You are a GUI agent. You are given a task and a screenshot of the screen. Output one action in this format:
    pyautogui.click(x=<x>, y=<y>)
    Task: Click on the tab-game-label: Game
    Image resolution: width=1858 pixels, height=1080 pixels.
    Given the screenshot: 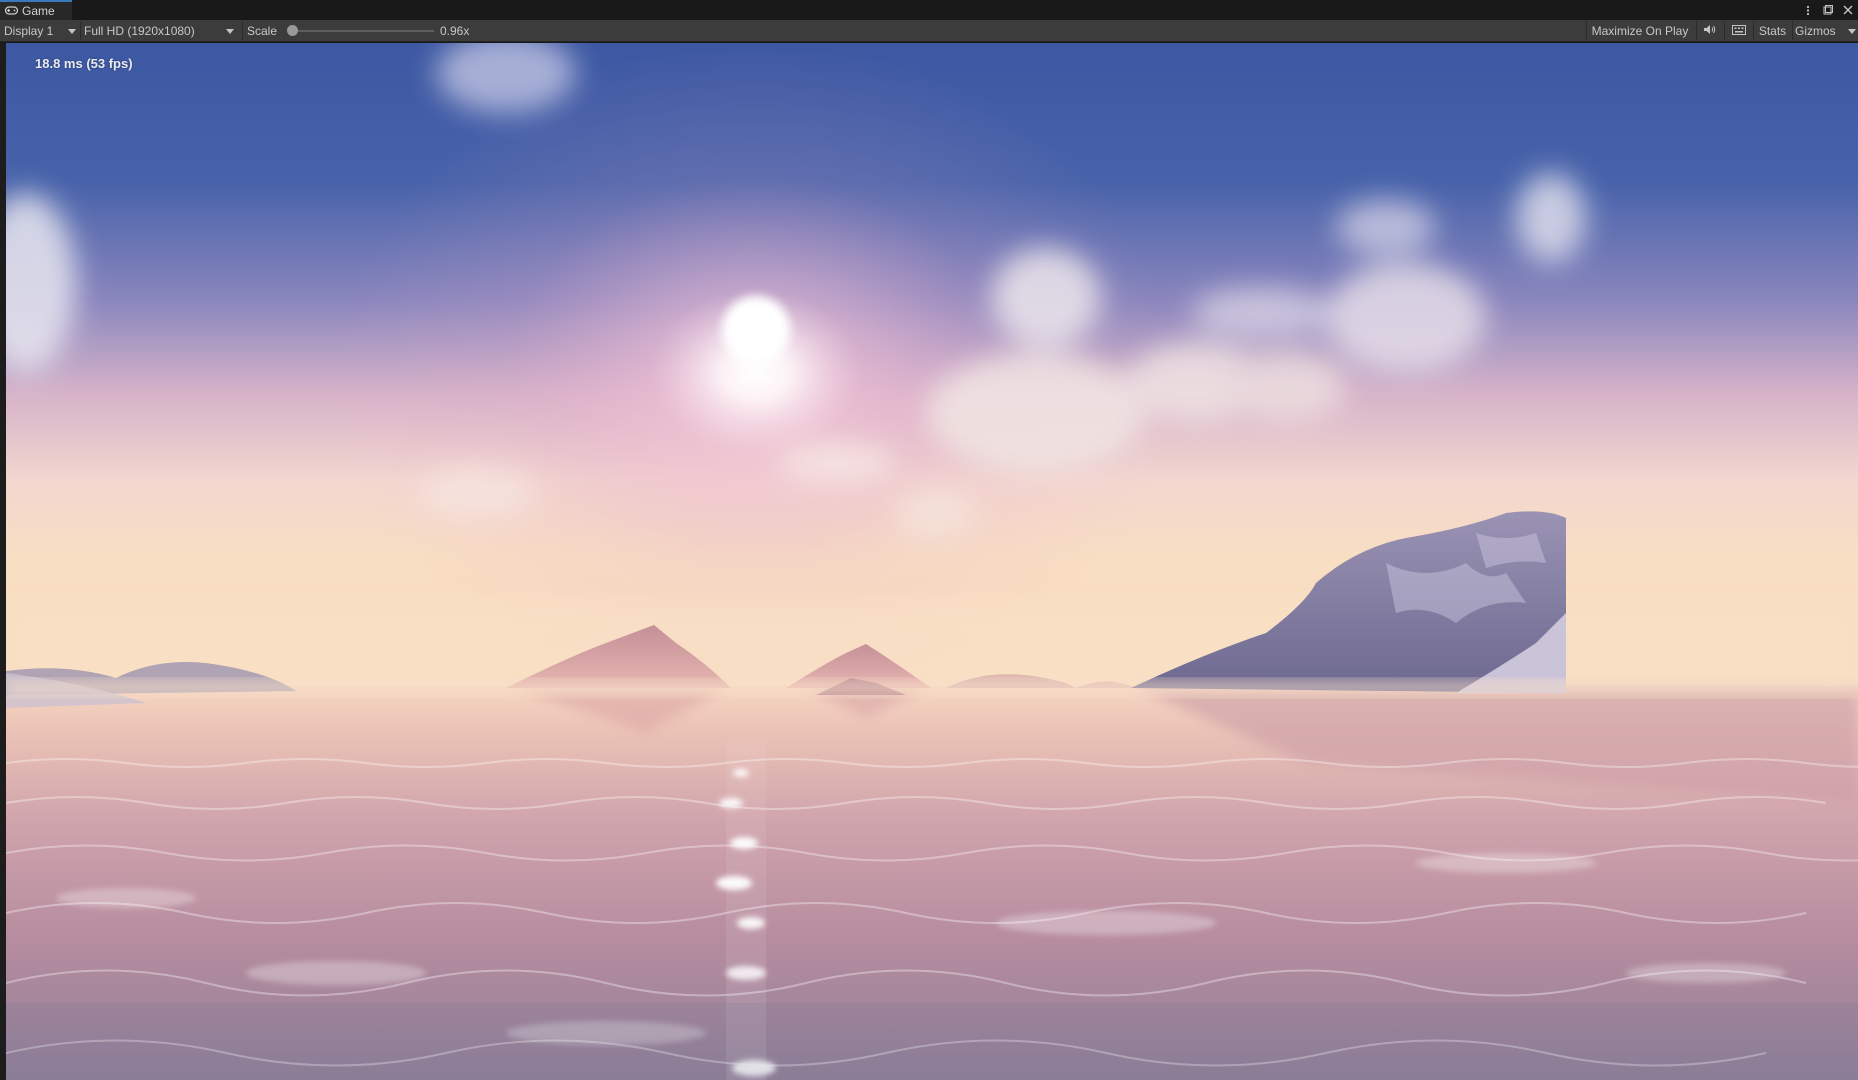 What is the action you would take?
    pyautogui.click(x=38, y=11)
    